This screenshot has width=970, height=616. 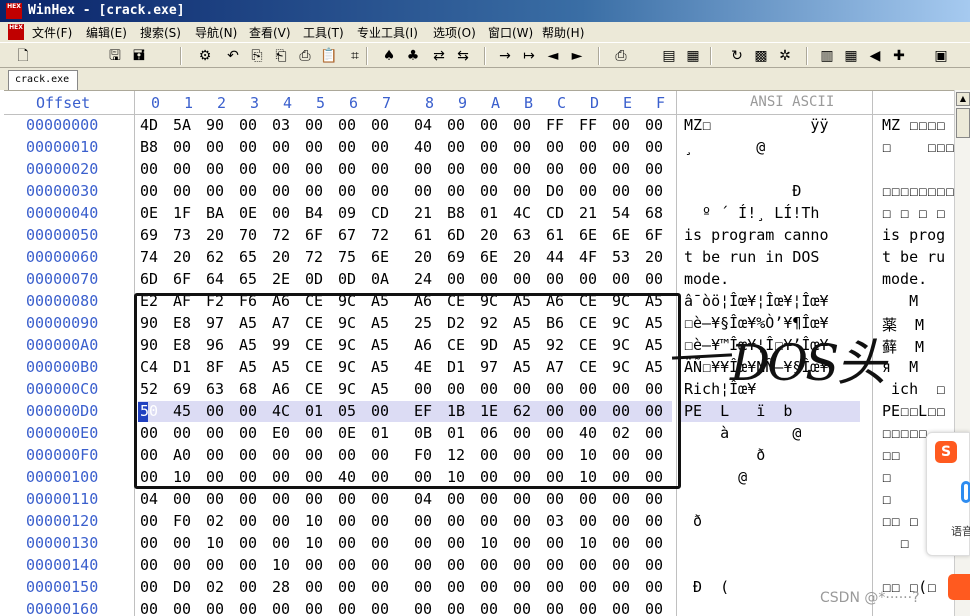 What do you see at coordinates (413, 56) in the screenshot?
I see `find-hex-icon: ♣` at bounding box center [413, 56].